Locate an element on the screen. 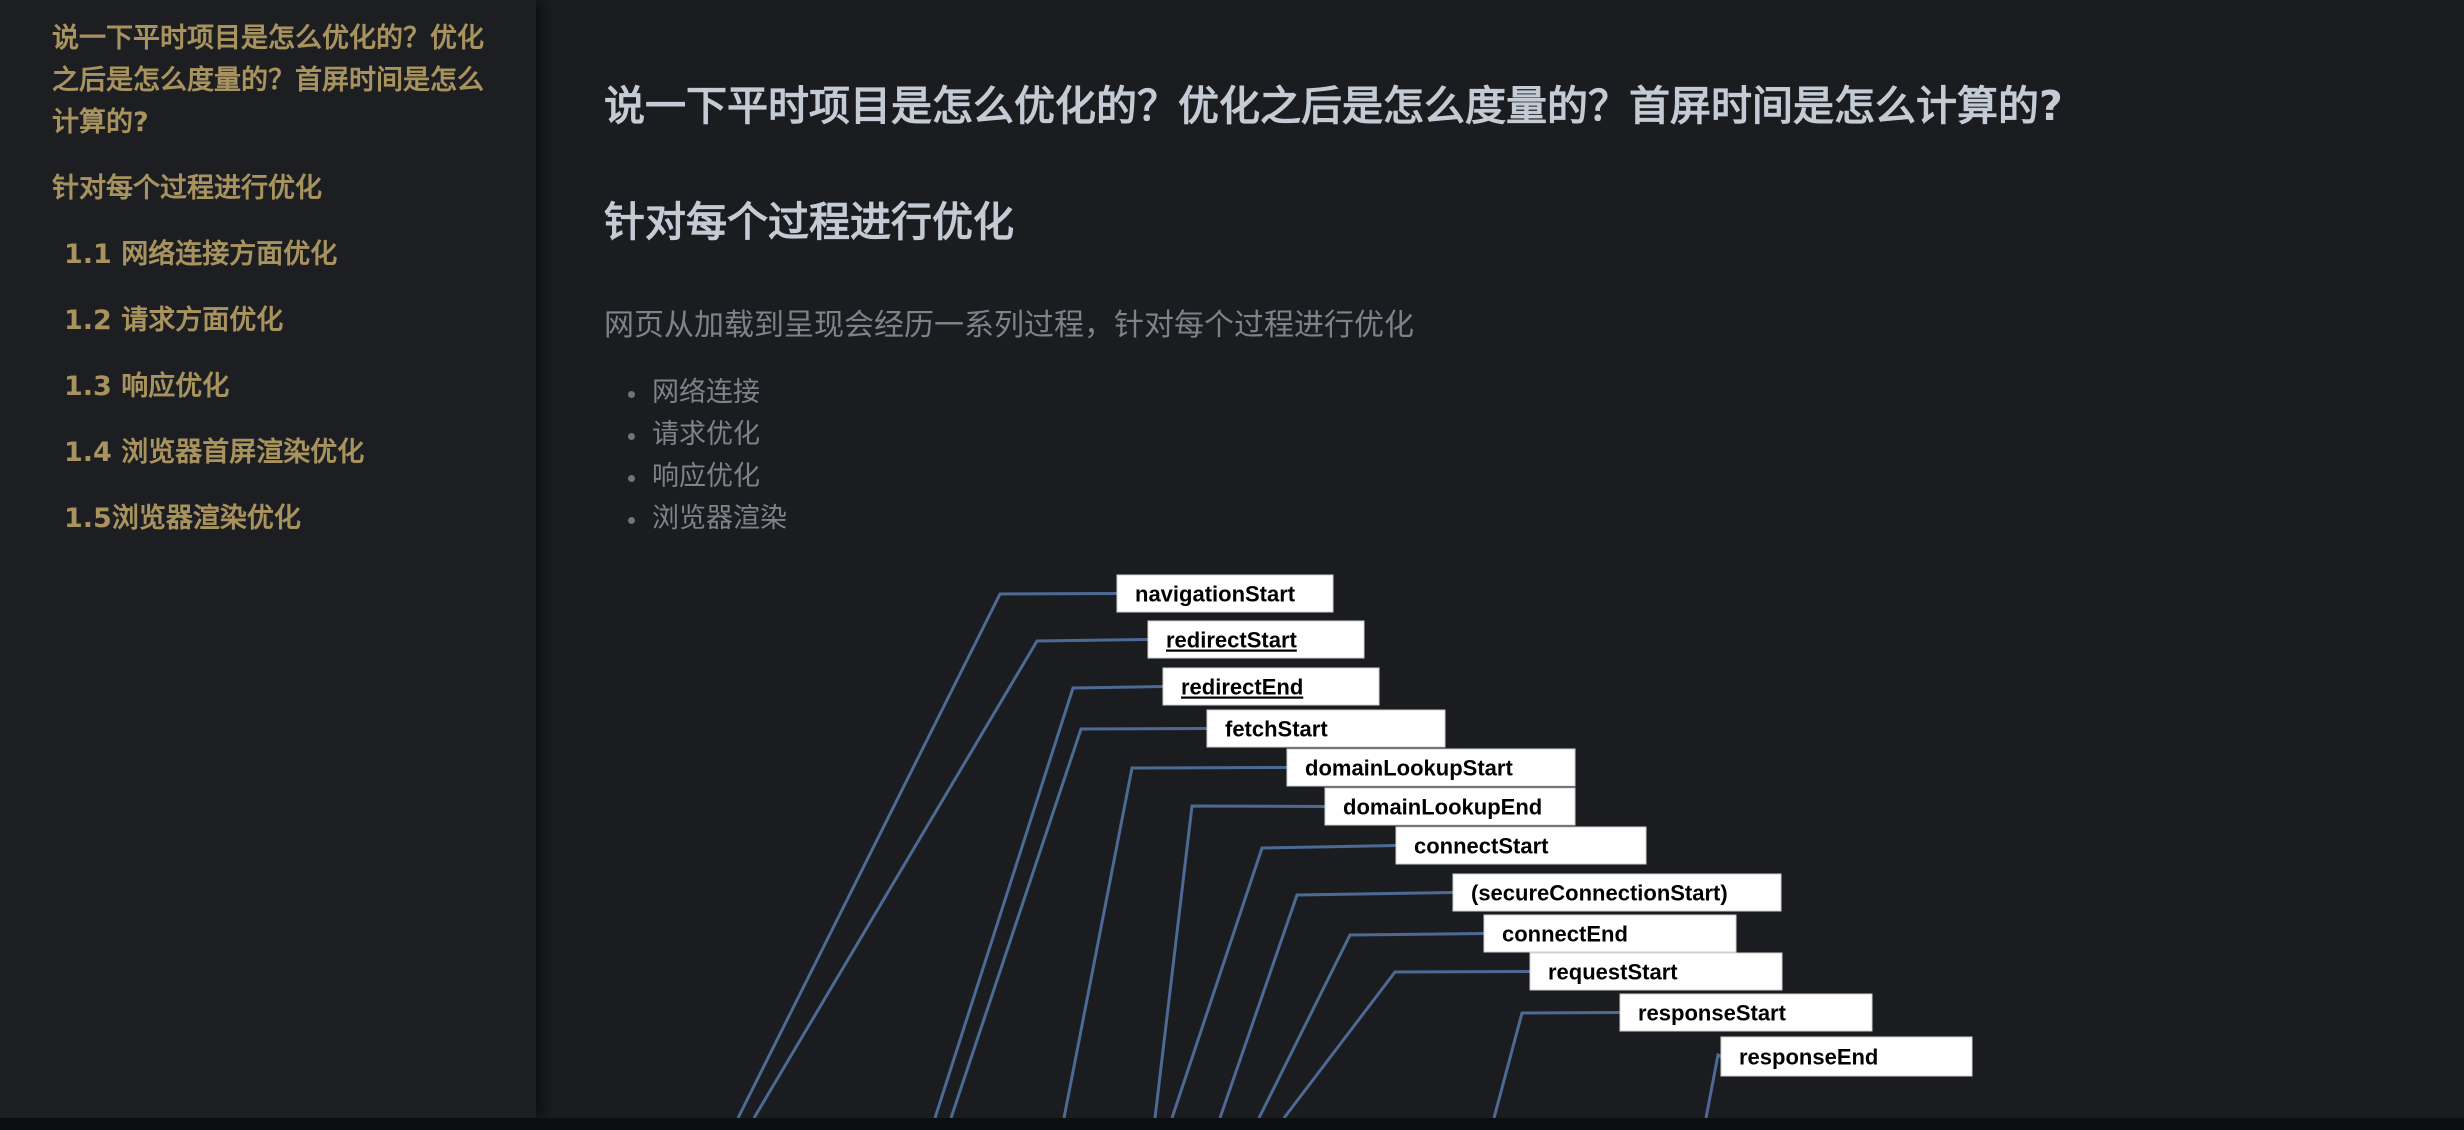  timing-label-text: (secureConnectionStart) is located at coordinates (1599, 893).